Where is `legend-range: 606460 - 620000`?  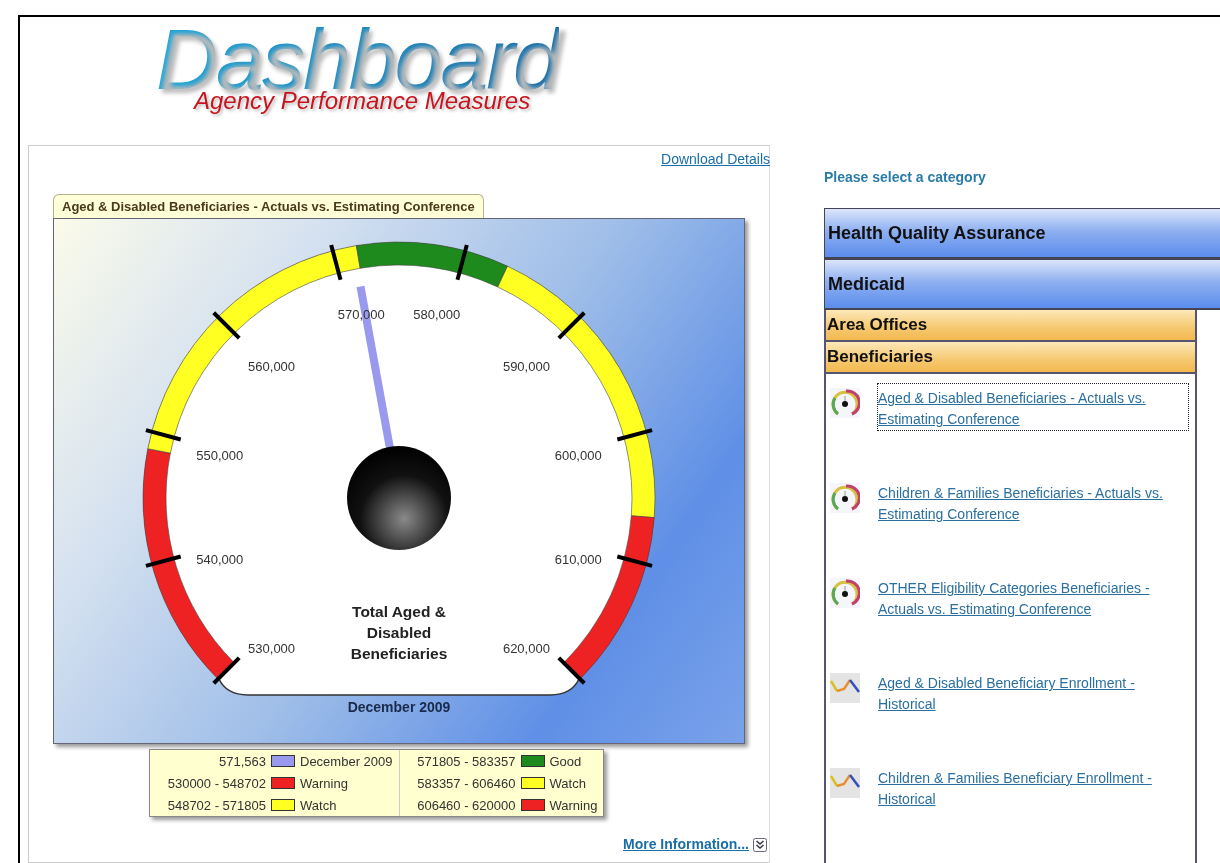
legend-range: 606460 - 620000 is located at coordinates (466, 805).